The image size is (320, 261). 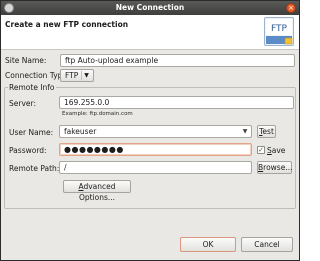 What do you see at coordinates (177, 60) in the screenshot?
I see `site-name-input: ftp Auto-upload example` at bounding box center [177, 60].